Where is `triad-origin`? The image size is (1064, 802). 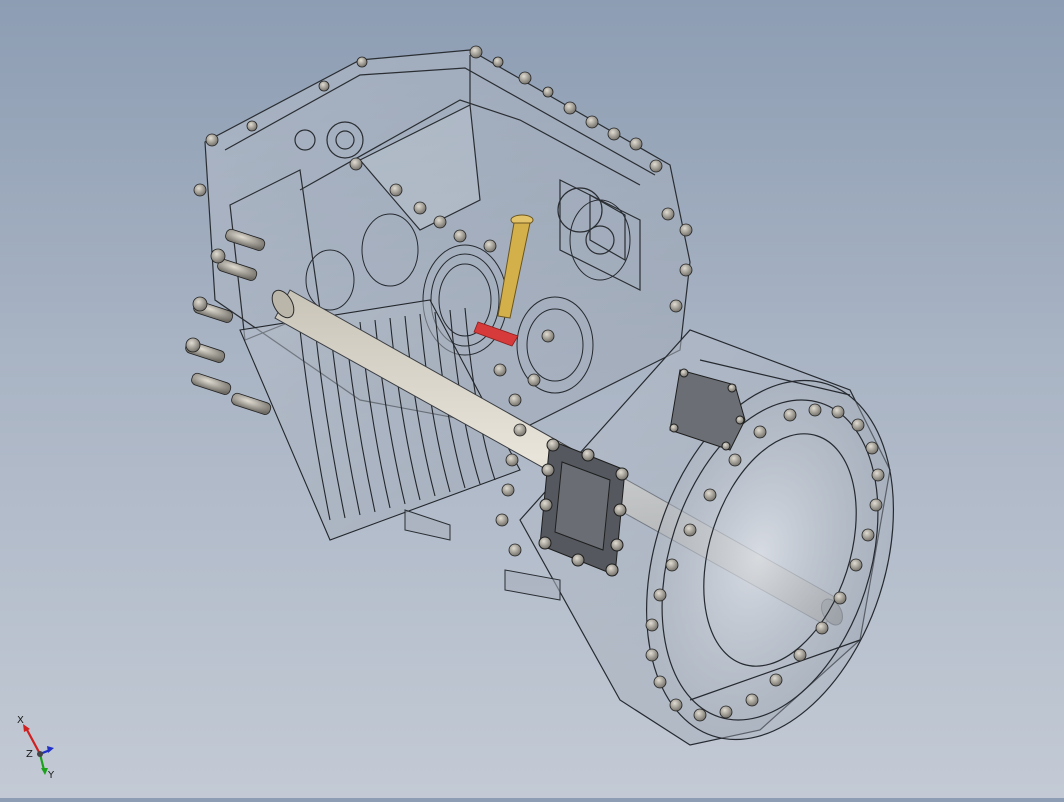 triad-origin is located at coordinates (40, 754).